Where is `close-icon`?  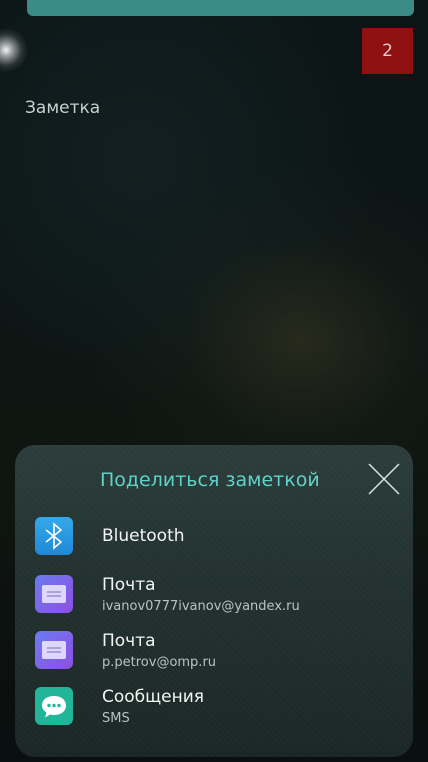
close-icon is located at coordinates (384, 479).